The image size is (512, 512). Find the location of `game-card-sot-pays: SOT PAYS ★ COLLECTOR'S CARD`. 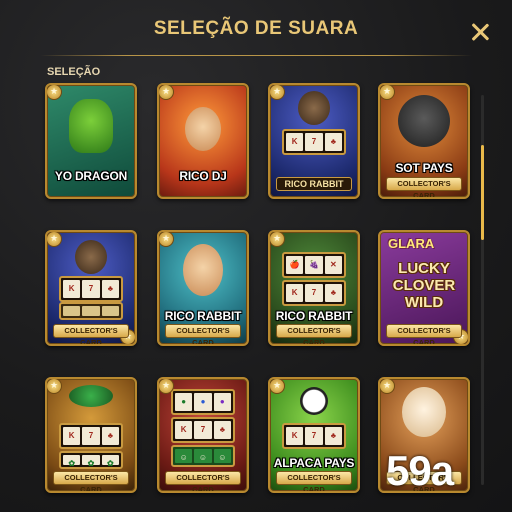

game-card-sot-pays: SOT PAYS ★ COLLECTOR'S CARD is located at coordinates (424, 141).